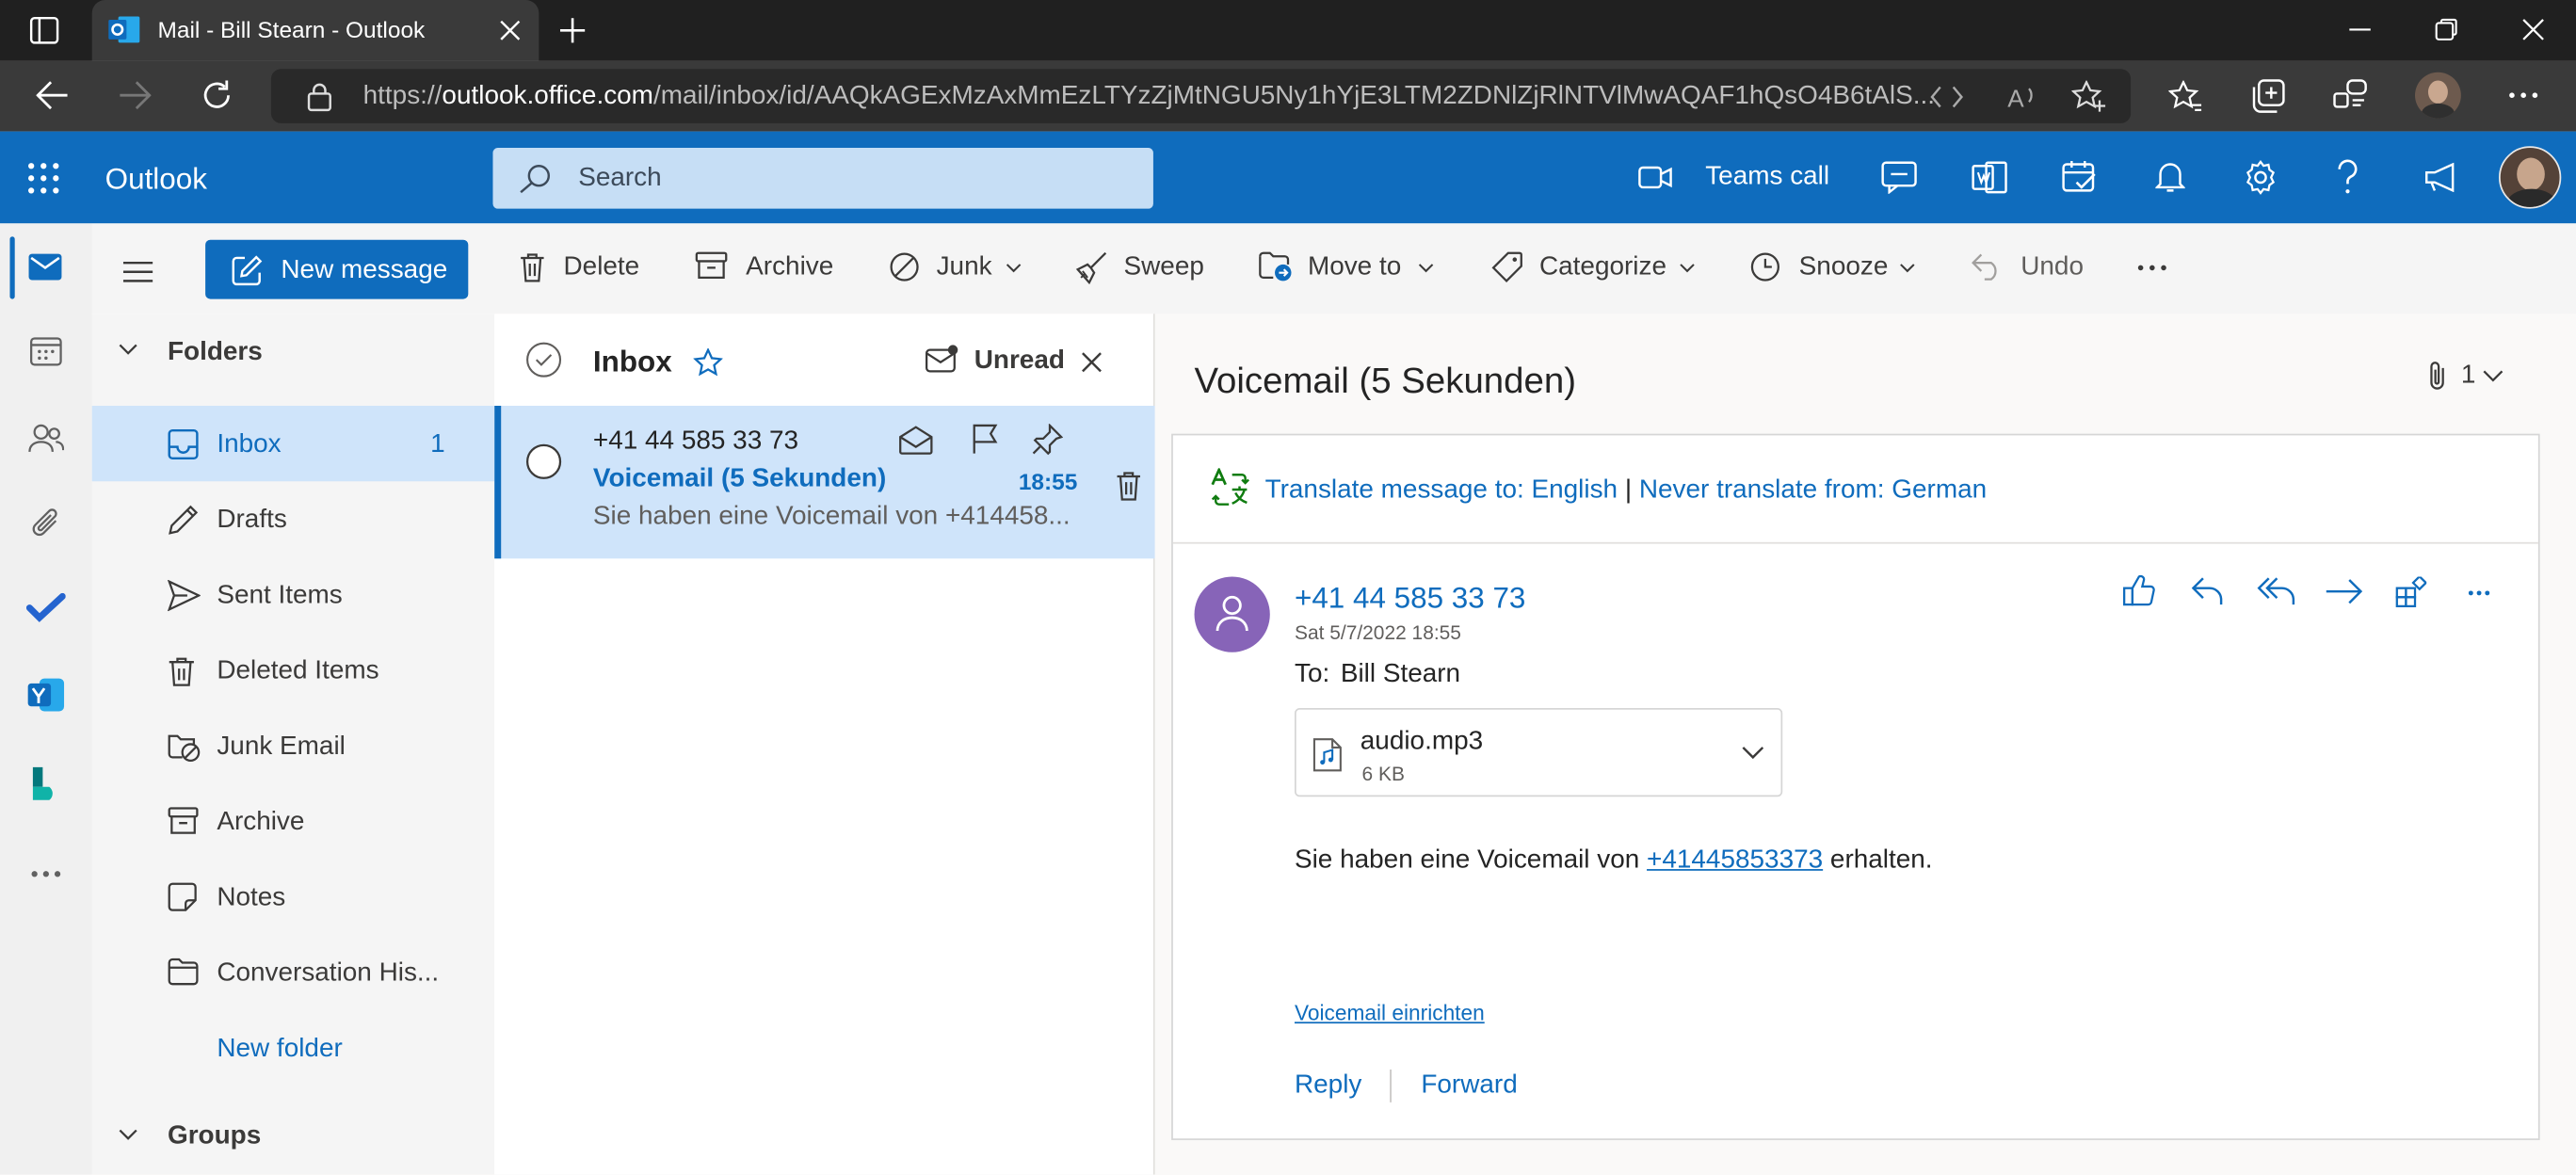 Image resolution: width=2576 pixels, height=1175 pixels. Describe the element at coordinates (128, 1135) in the screenshot. I see `groups-chevron-down-icon` at that location.